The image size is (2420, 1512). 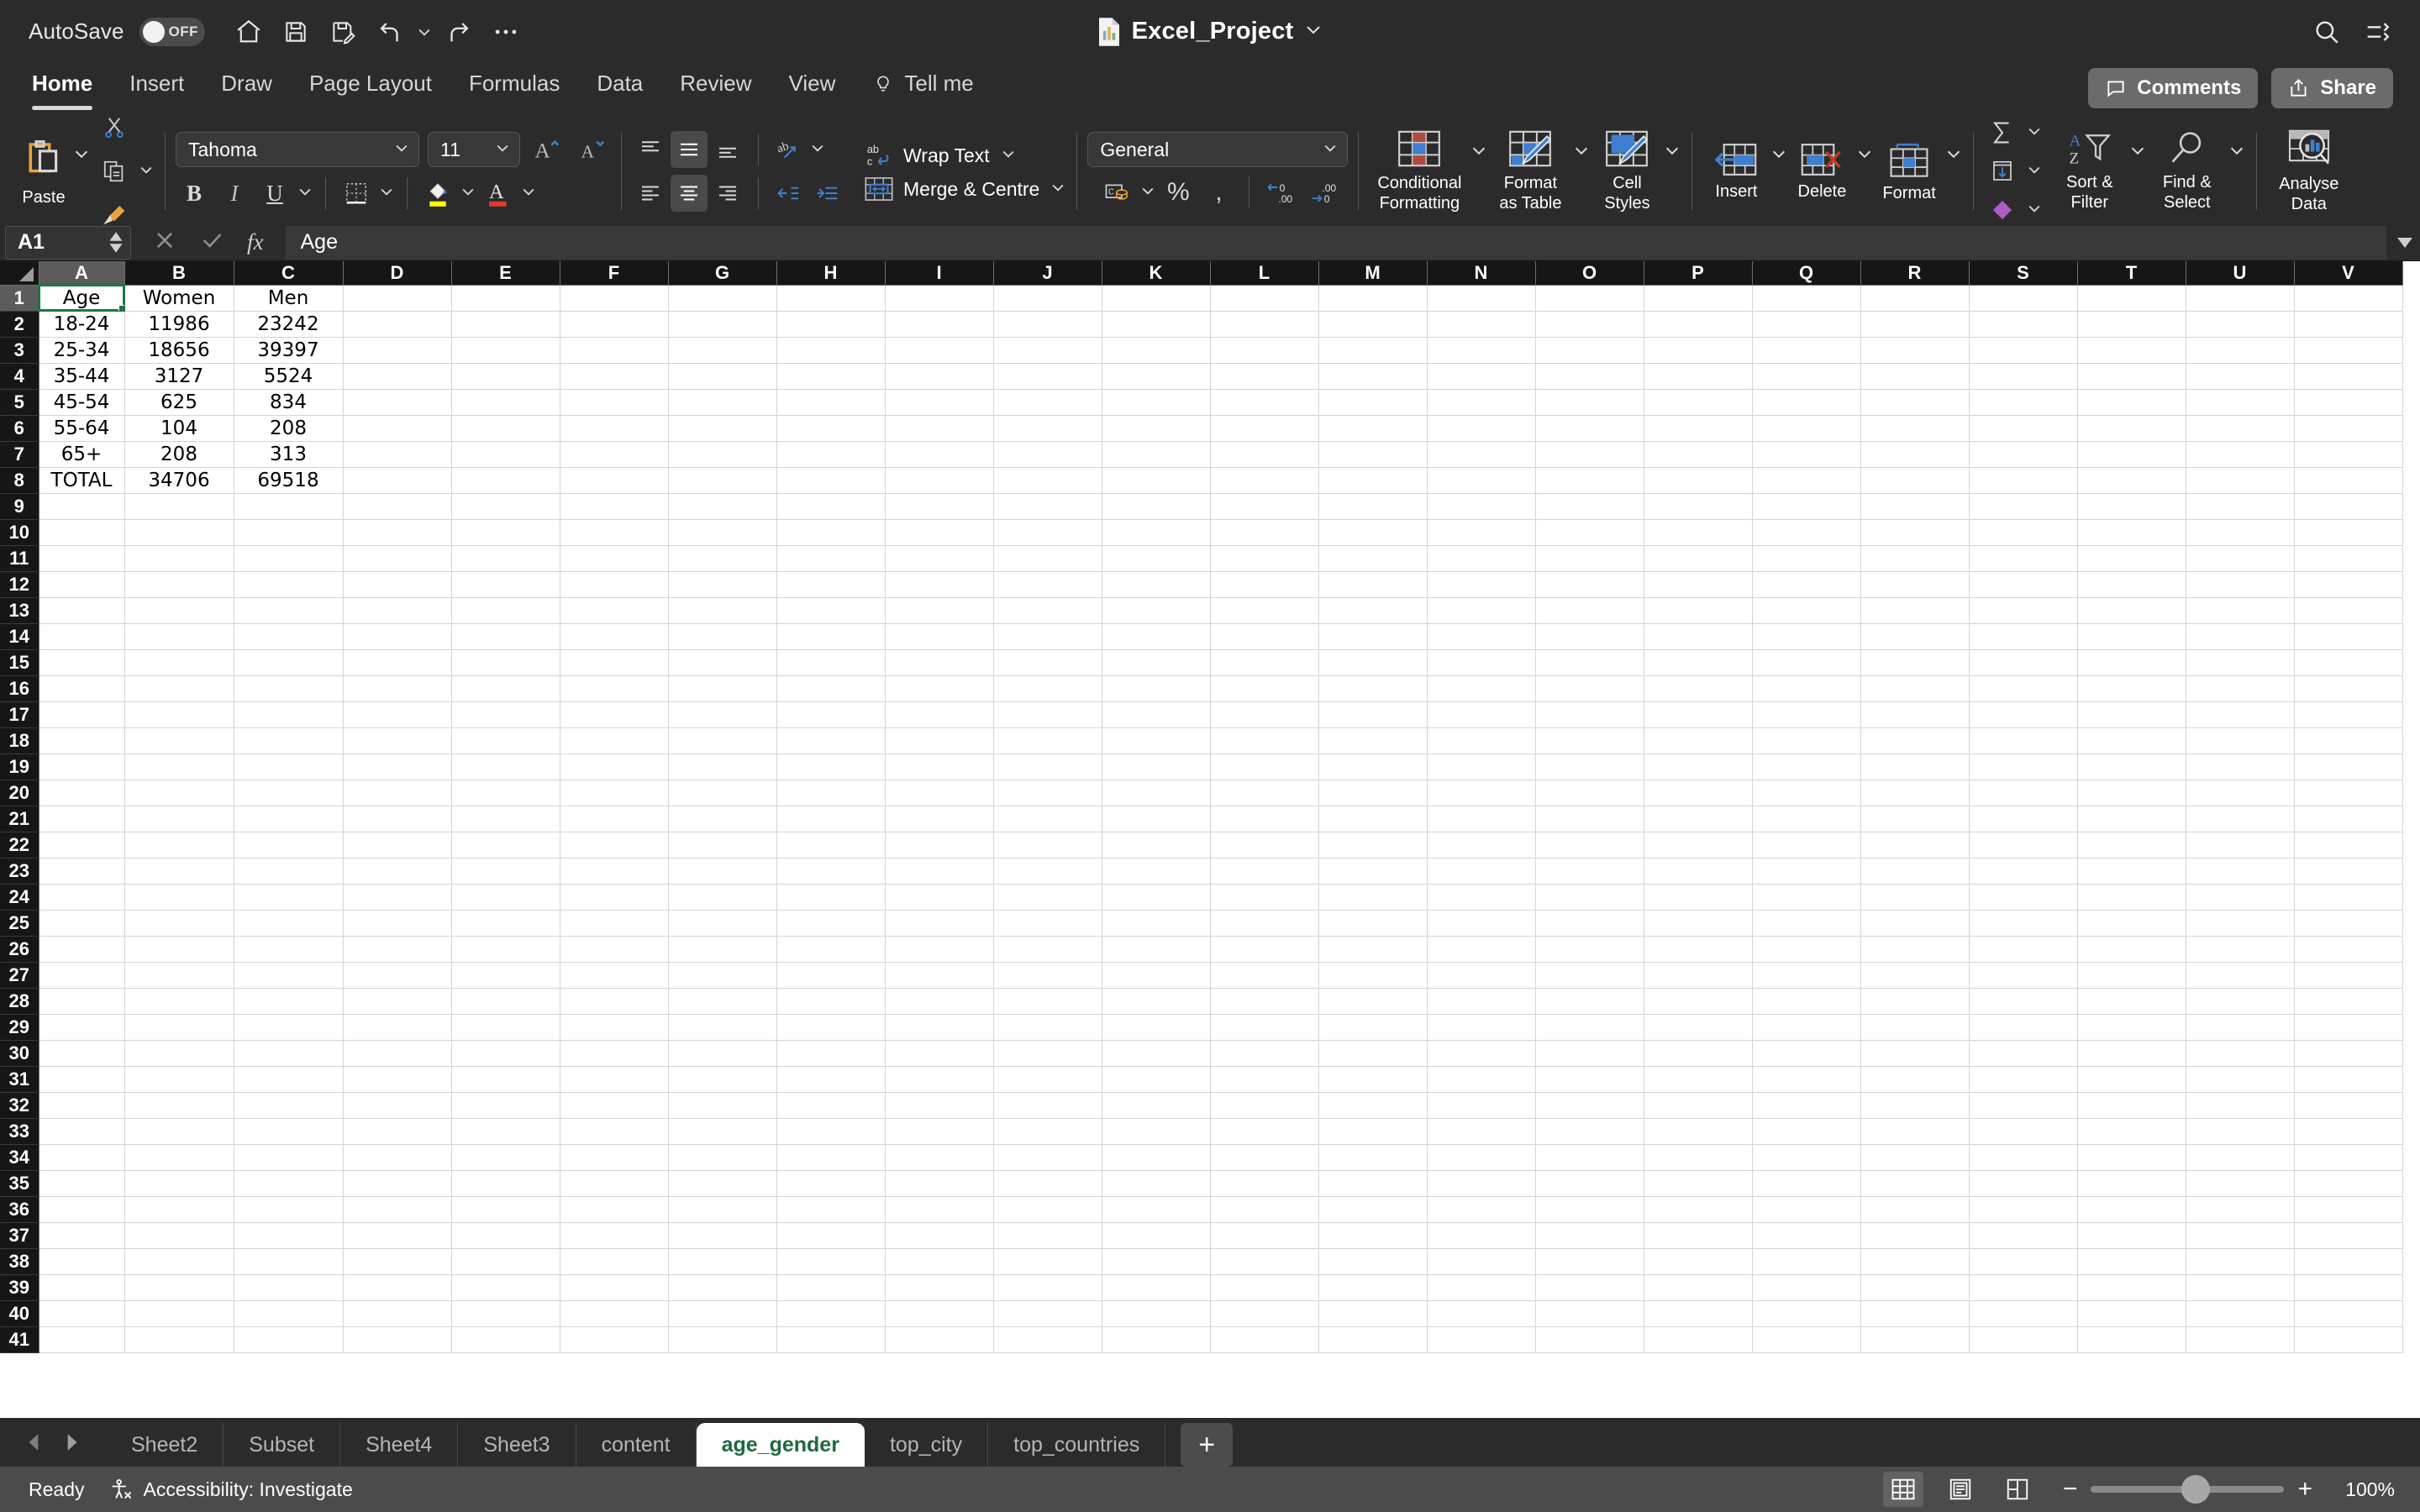 What do you see at coordinates (831, 1339) in the screenshot?
I see `cell-H41` at bounding box center [831, 1339].